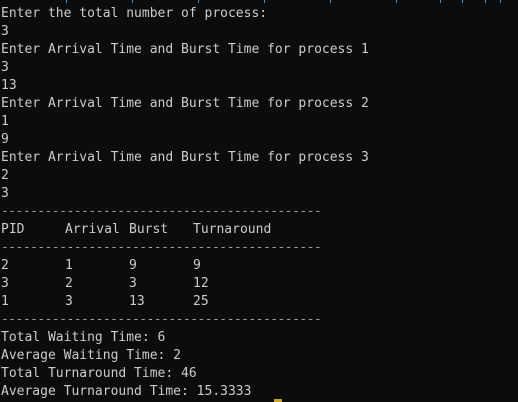  Describe the element at coordinates (232, 229) in the screenshot. I see `table-header-turnaround: Turnaround` at that location.